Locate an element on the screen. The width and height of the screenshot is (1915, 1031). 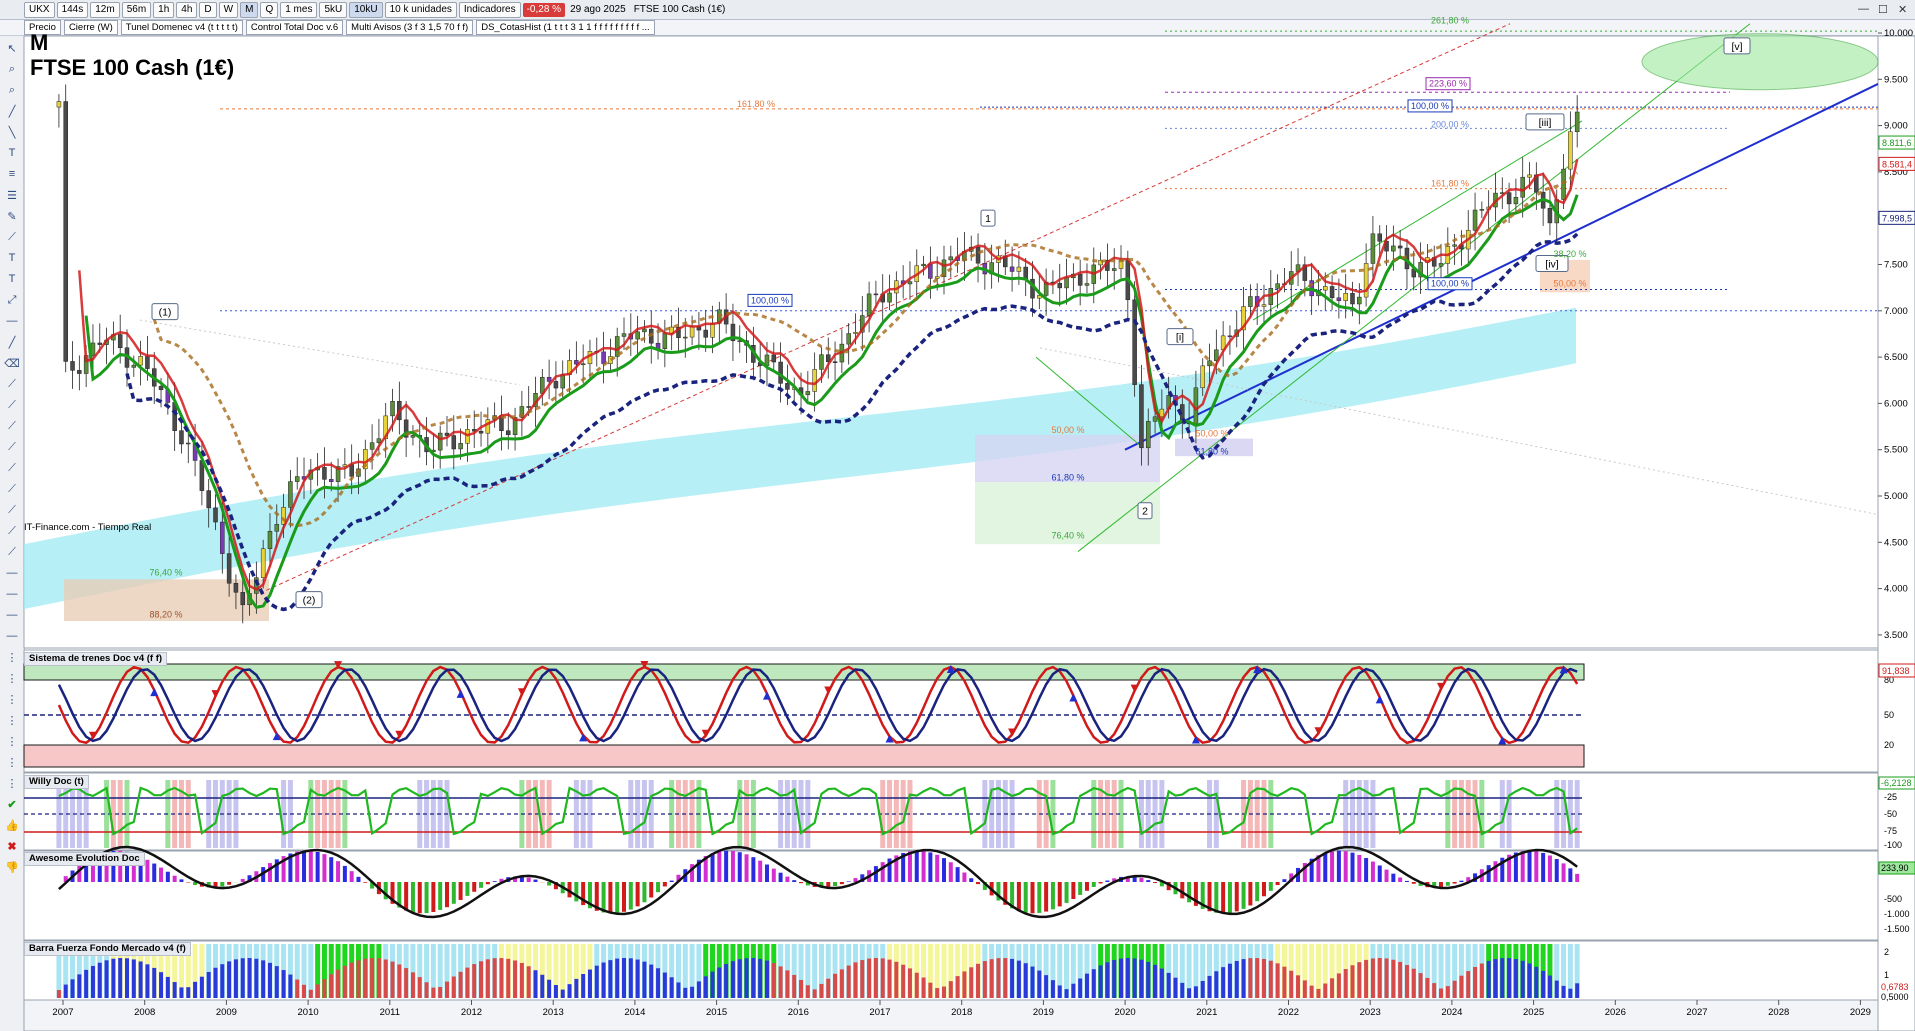
price-tag: 8.811,6 is located at coordinates (1896, 143).